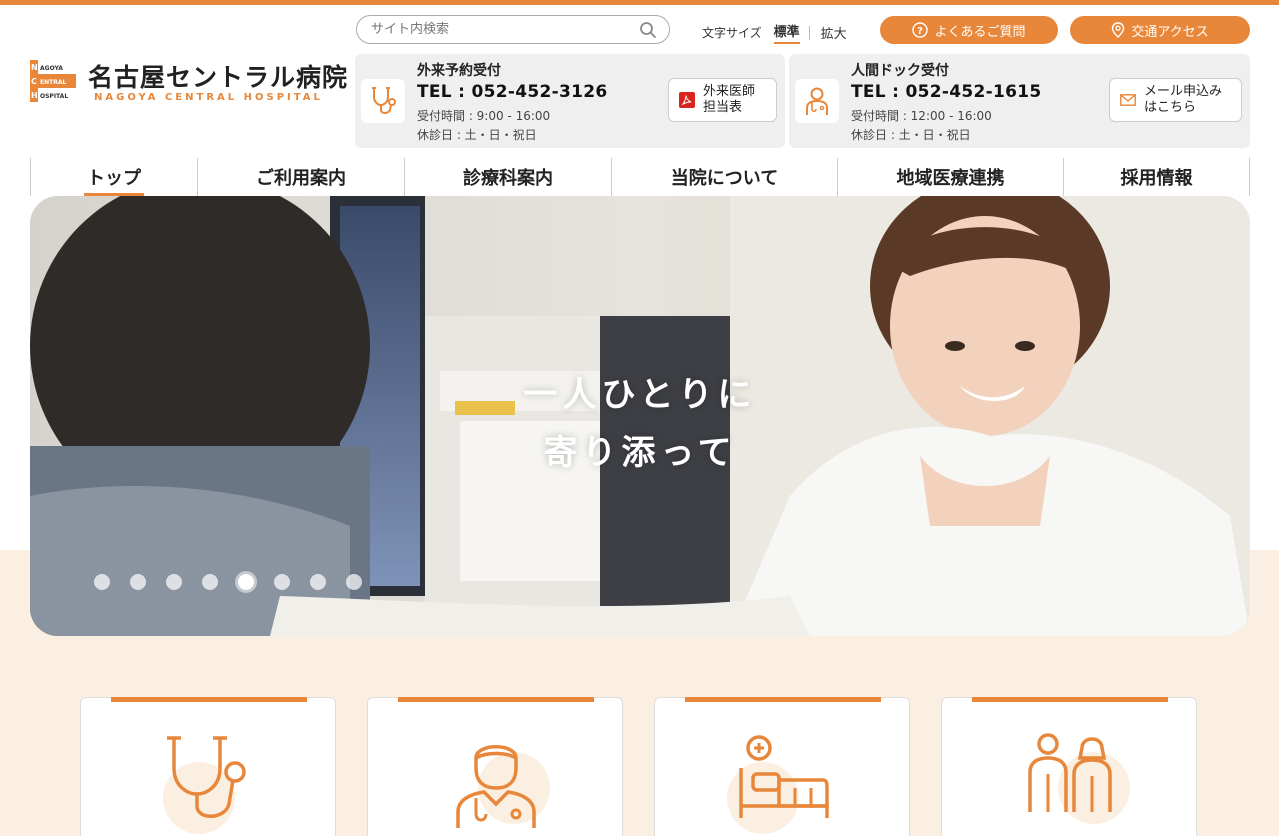 This screenshot has height=836, width=1279. Describe the element at coordinates (503, 786) in the screenshot. I see `doctor-icon` at that location.